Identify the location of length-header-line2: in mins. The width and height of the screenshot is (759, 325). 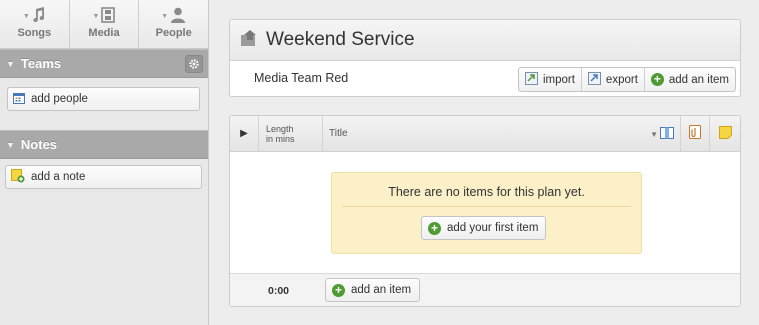
(280, 138).